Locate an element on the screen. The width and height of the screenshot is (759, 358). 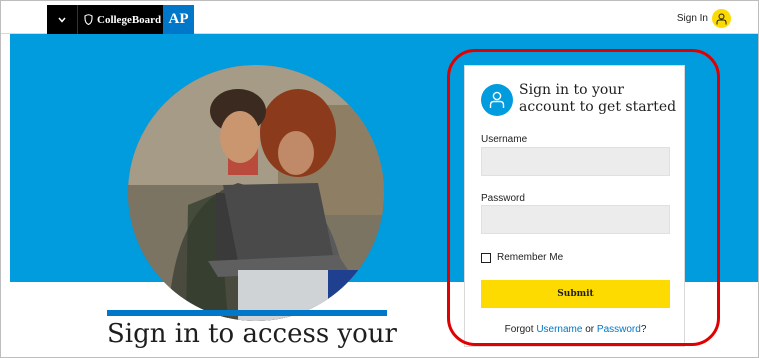
ap-logo-text: AP is located at coordinates (178, 19).